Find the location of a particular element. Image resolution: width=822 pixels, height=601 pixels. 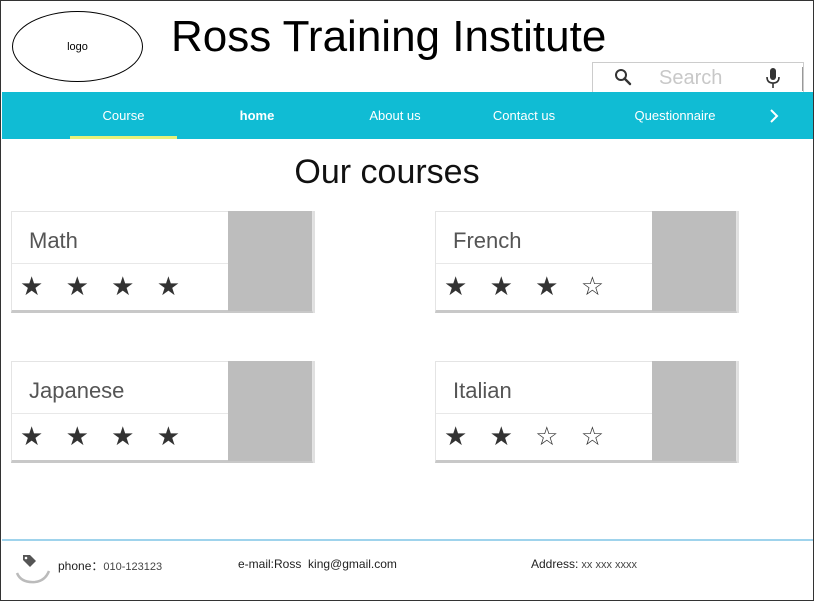

search-bar is located at coordinates (698, 77).